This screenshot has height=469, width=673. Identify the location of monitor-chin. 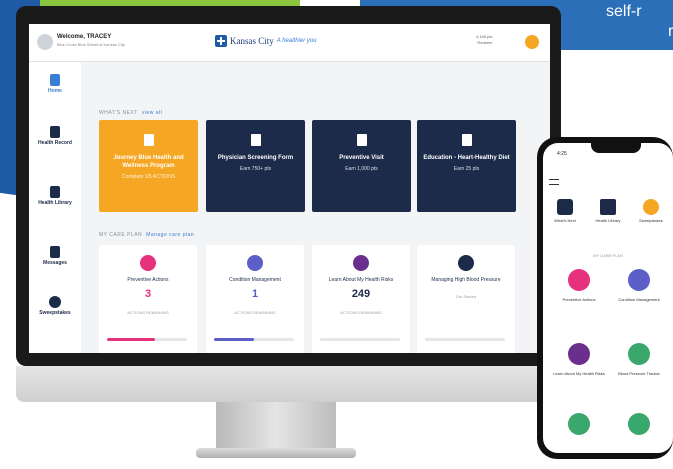
(288, 384).